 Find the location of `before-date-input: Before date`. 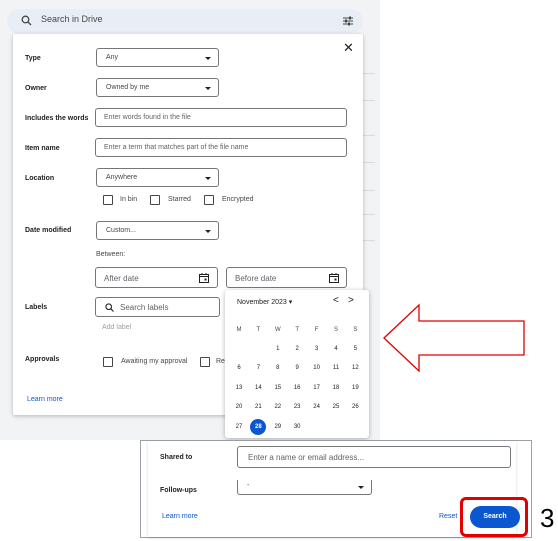

before-date-input: Before date is located at coordinates (286, 277).